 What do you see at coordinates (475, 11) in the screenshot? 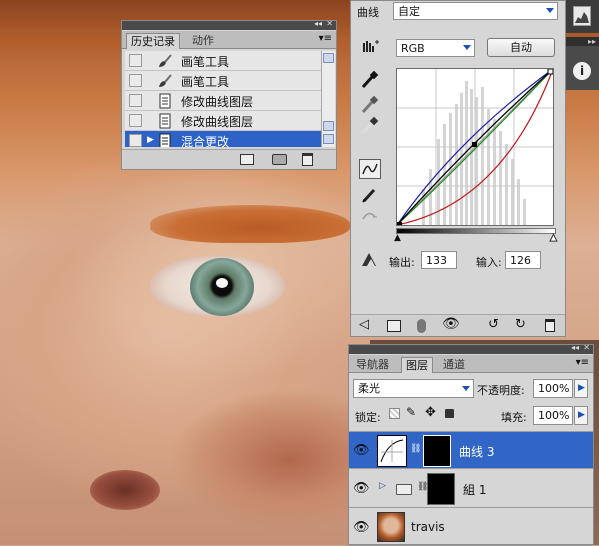
I see `preset-dropdown: 自定` at bounding box center [475, 11].